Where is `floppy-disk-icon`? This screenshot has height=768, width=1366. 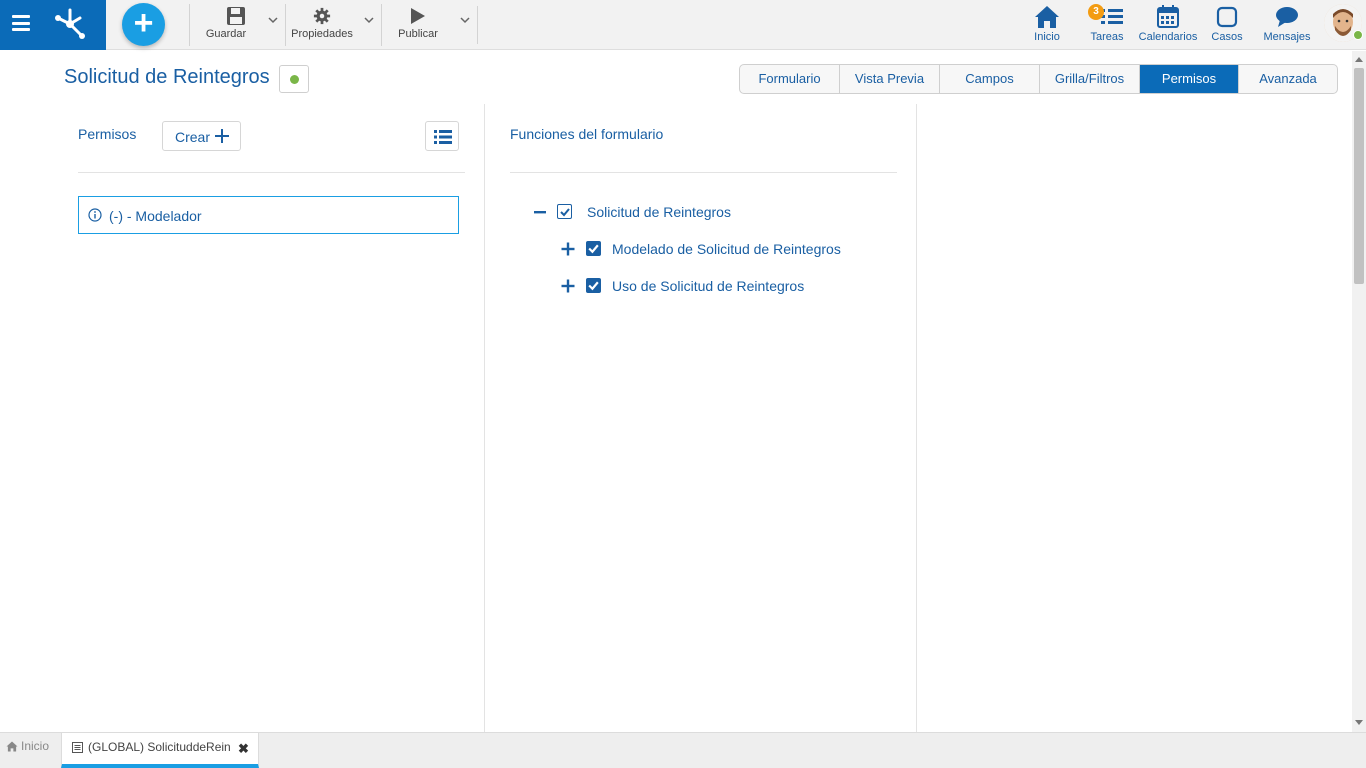 floppy-disk-icon is located at coordinates (236, 16).